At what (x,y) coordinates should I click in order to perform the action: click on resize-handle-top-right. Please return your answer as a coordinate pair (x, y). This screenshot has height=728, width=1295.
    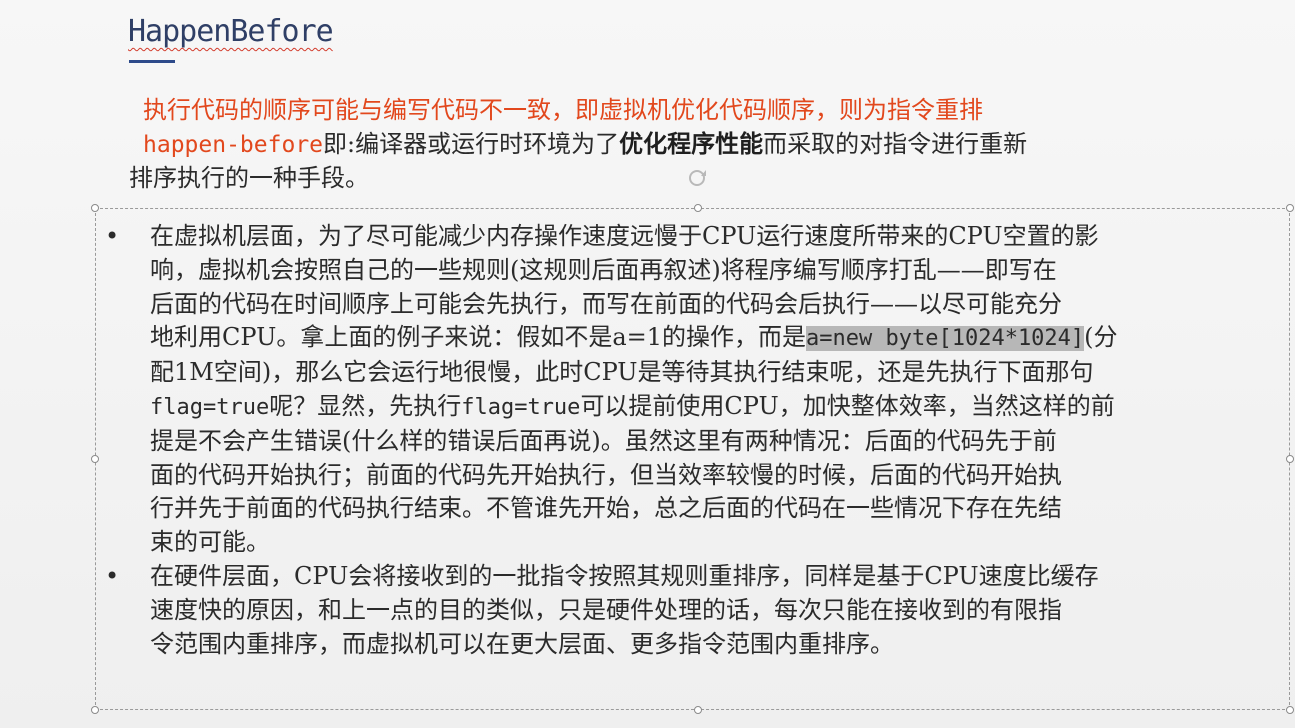
    Looking at the image, I should click on (1290, 208).